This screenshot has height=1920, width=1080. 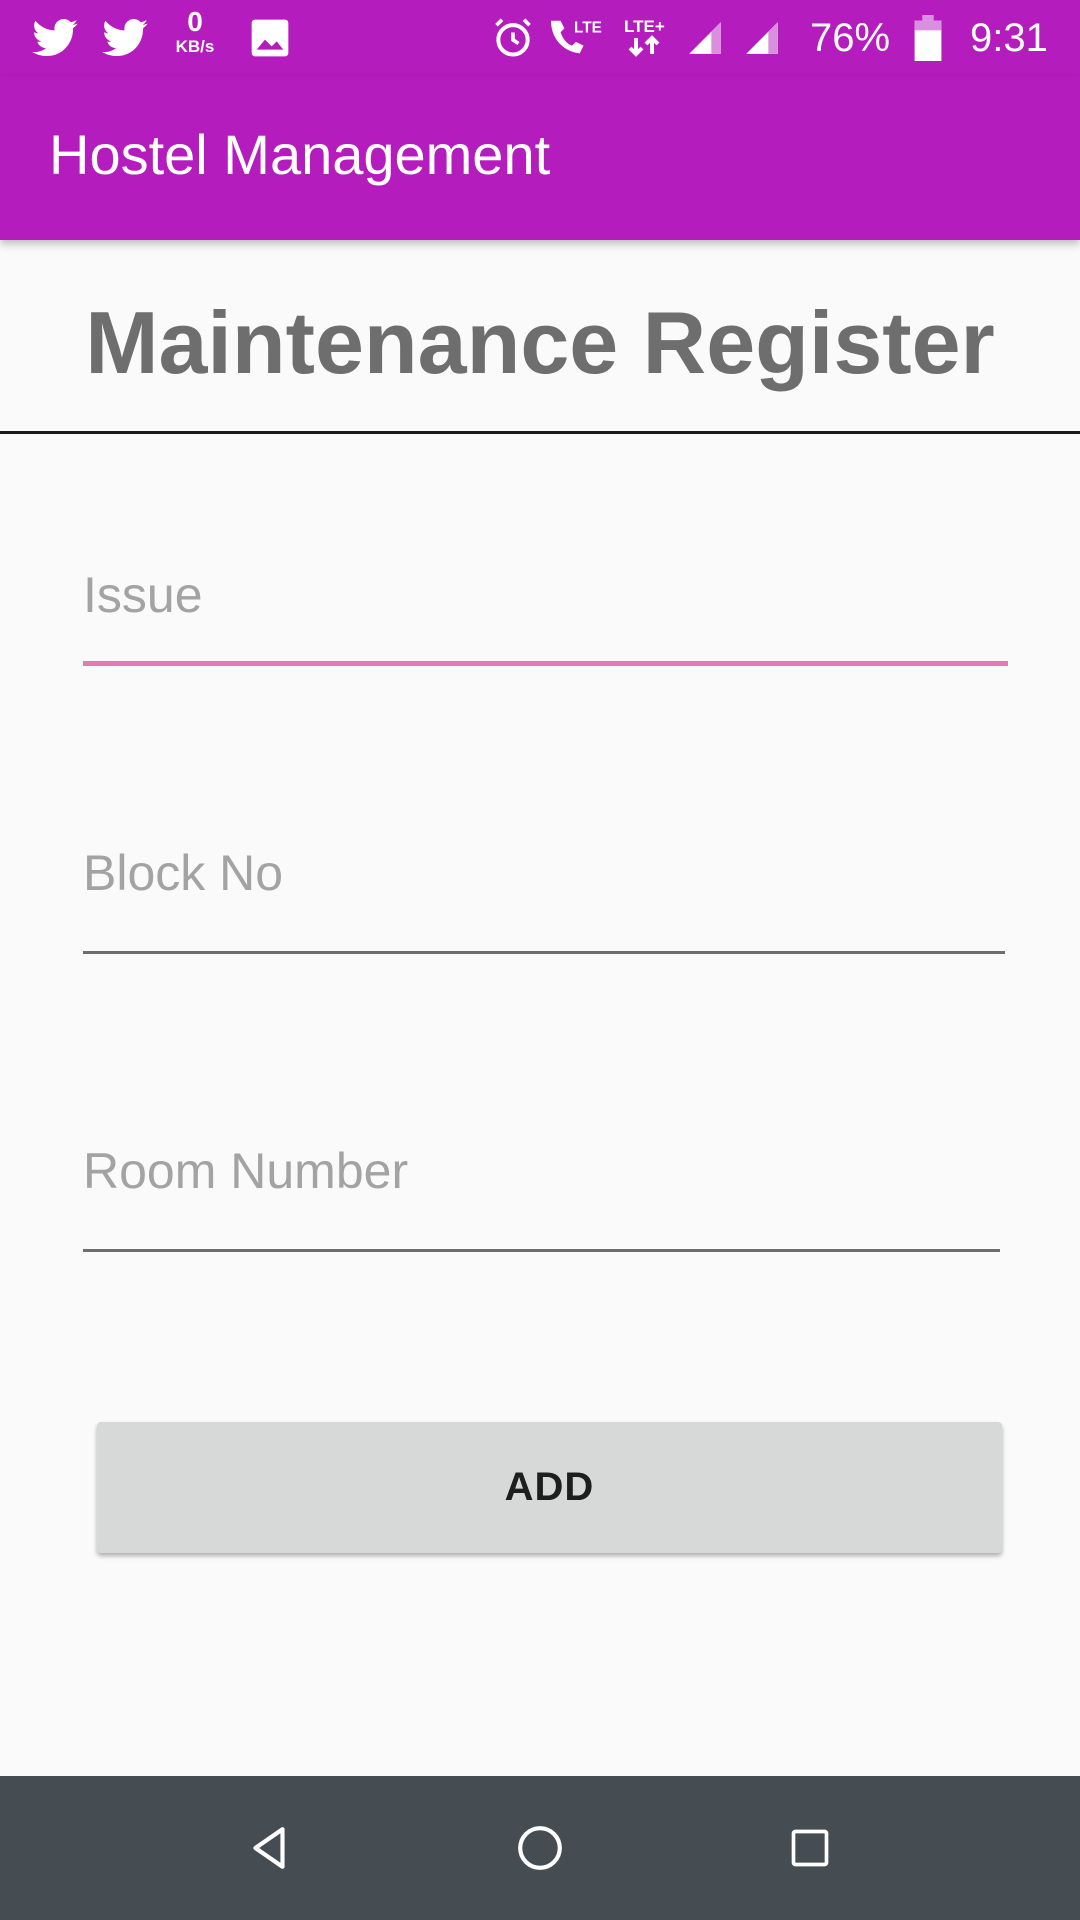 I want to click on heading-divider, so click(x=540, y=432).